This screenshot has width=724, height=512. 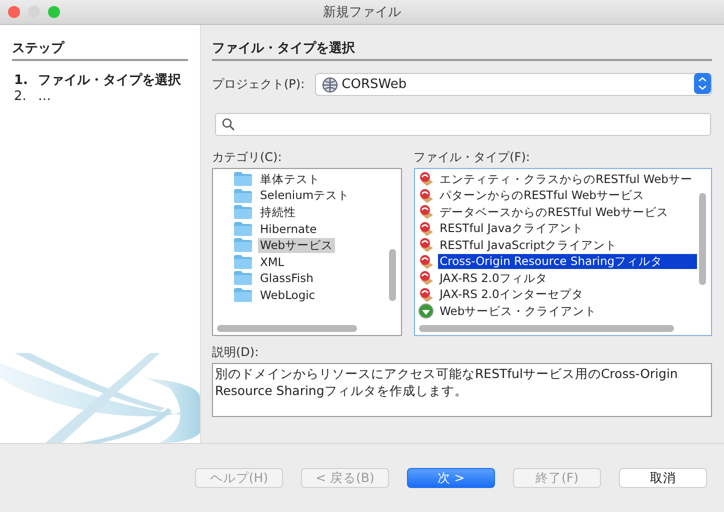 I want to click on project-label: プロジェクト(P):, so click(x=258, y=84).